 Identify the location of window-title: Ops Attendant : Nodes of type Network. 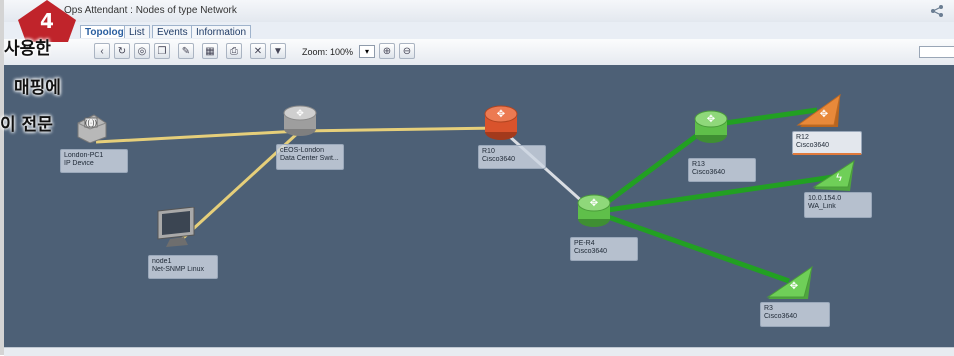
(150, 10).